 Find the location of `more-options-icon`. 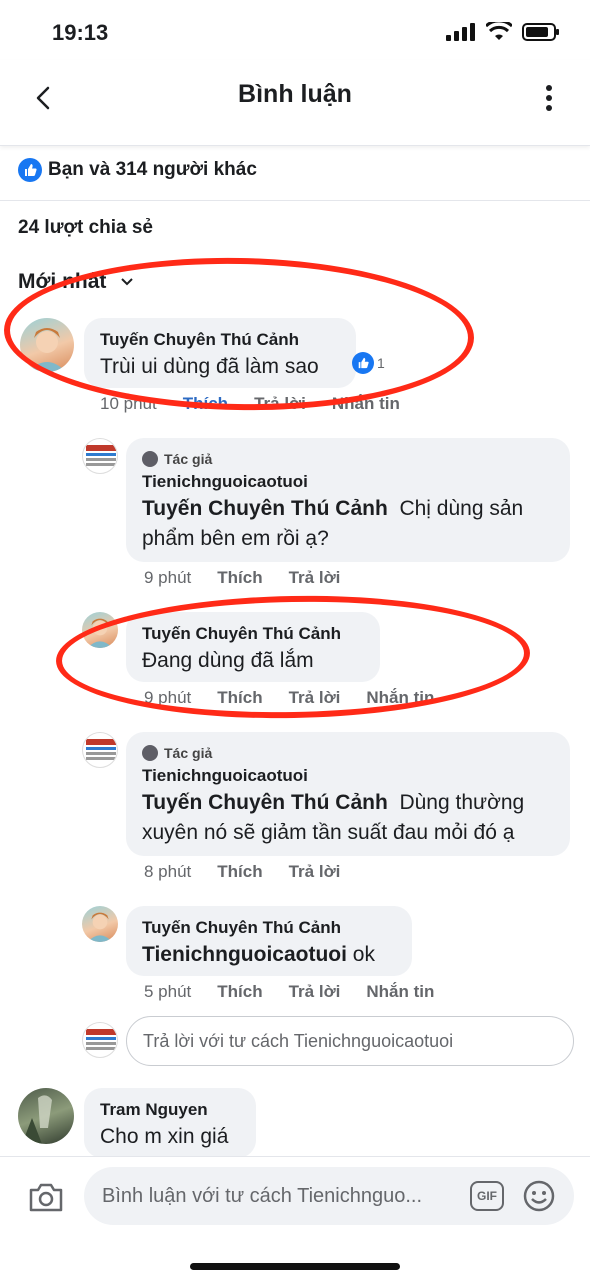

more-options-icon is located at coordinates (549, 98).